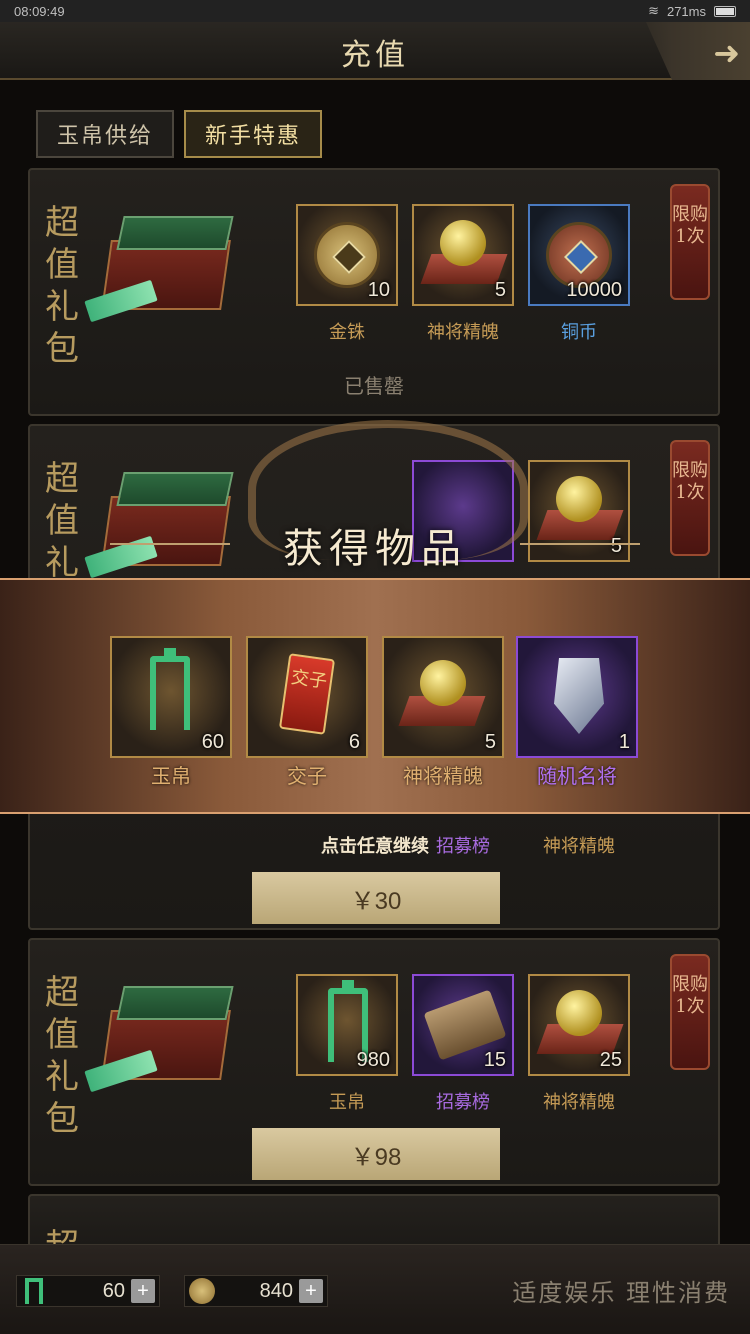 The width and height of the screenshot is (750, 1334). I want to click on item-name: 铜币, so click(579, 332).